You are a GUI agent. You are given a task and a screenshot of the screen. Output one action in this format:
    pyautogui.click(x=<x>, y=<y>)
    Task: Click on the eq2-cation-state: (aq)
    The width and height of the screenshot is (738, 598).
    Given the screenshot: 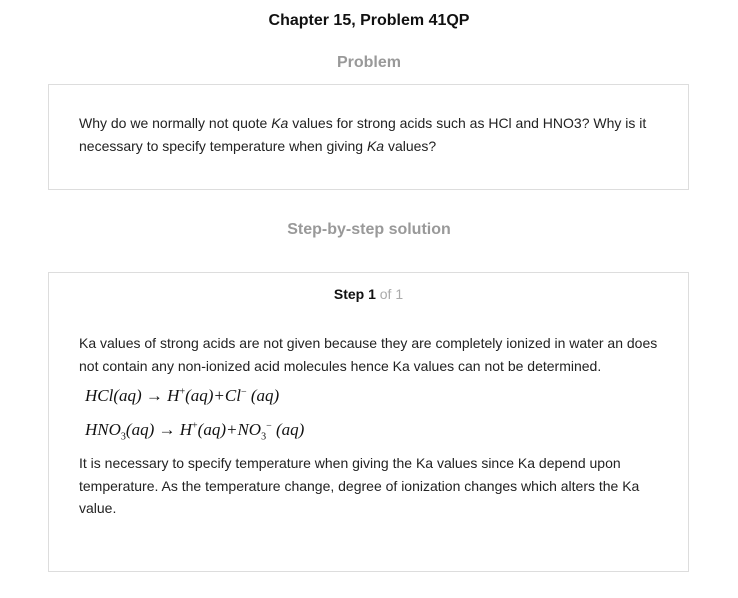 What is the action you would take?
    pyautogui.click(x=211, y=429)
    